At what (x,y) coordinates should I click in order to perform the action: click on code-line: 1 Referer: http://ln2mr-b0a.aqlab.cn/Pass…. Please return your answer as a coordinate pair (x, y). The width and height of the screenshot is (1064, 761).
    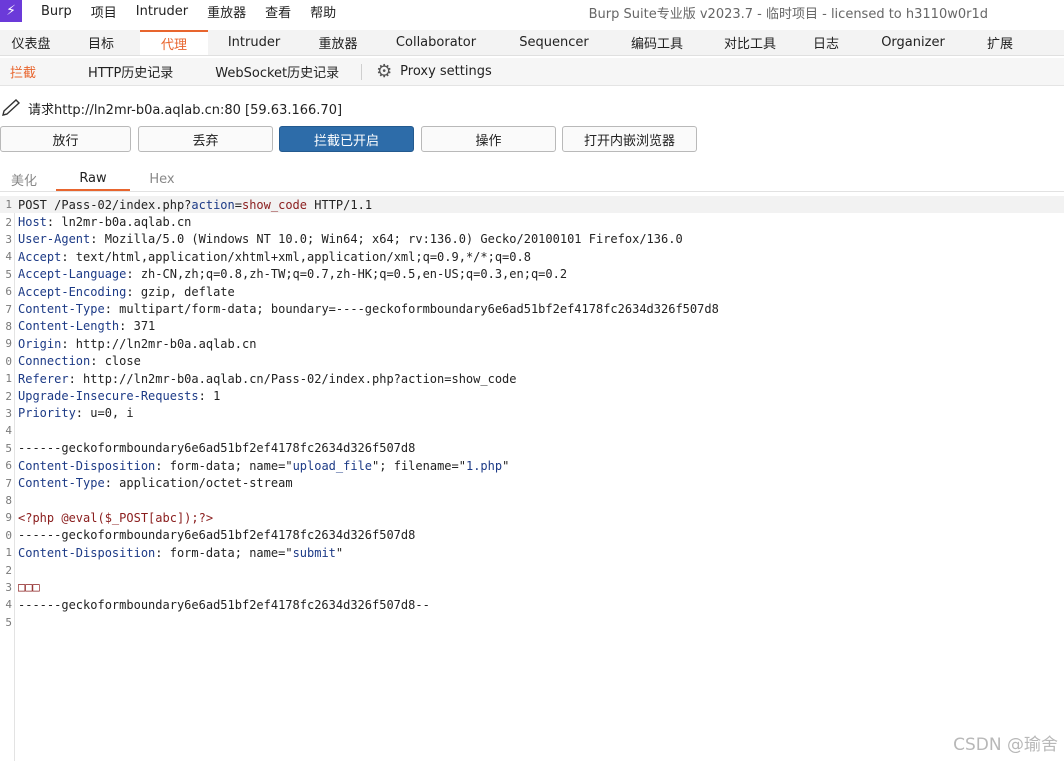
    Looking at the image, I should click on (532, 378).